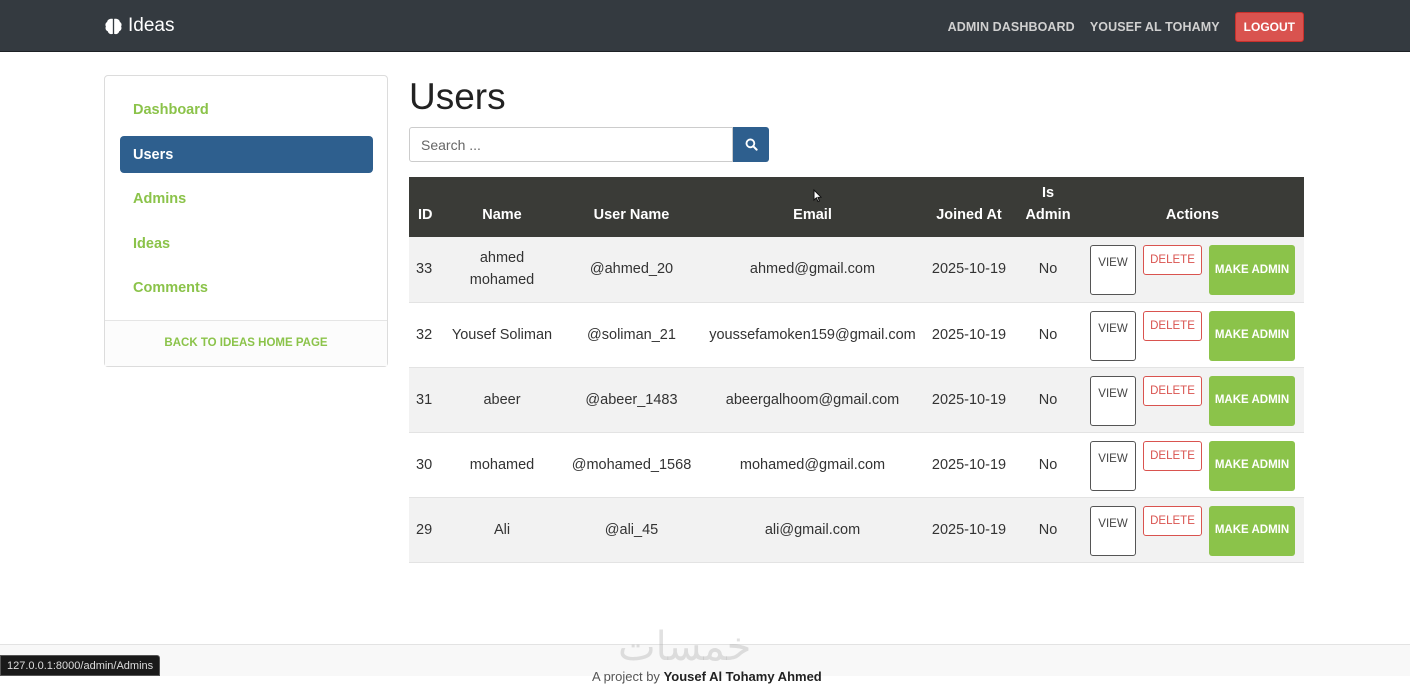 The width and height of the screenshot is (1410, 684). Describe the element at coordinates (817, 196) in the screenshot. I see `mouse-cursor-icon` at that location.